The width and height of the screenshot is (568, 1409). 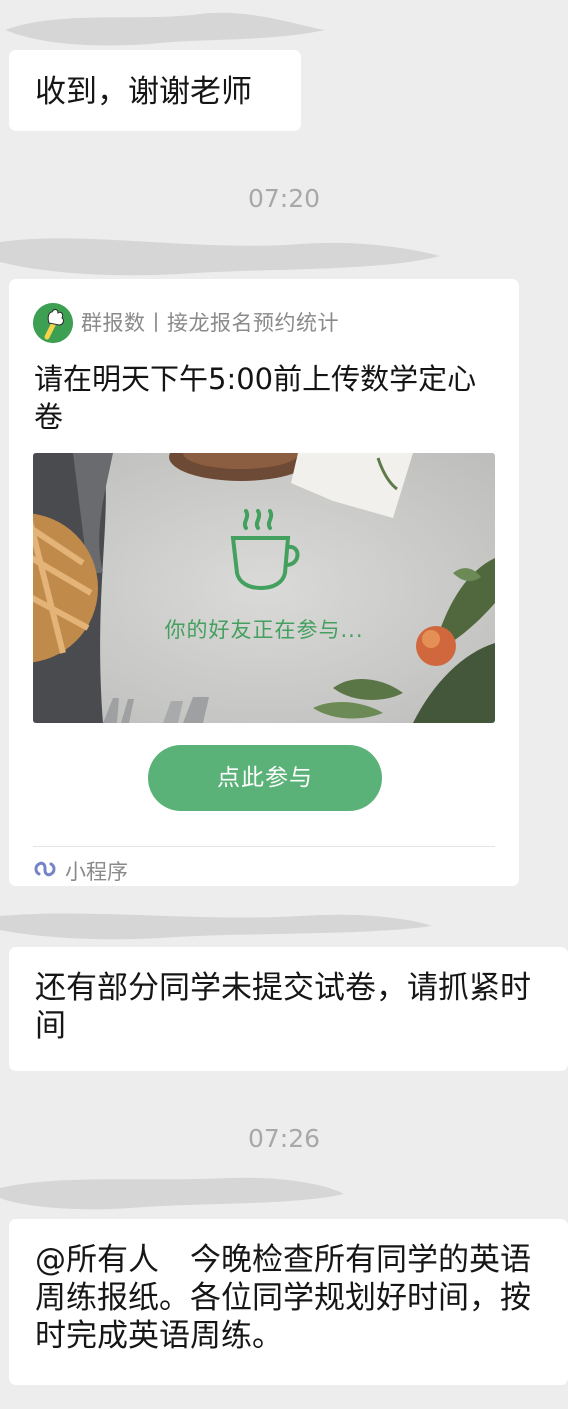 I want to click on chat-bubble: @所有人 今晚检查所有同学的英语周练报纸。各位同学规划好时间，按时完成英语周练。, so click(x=288, y=1302).